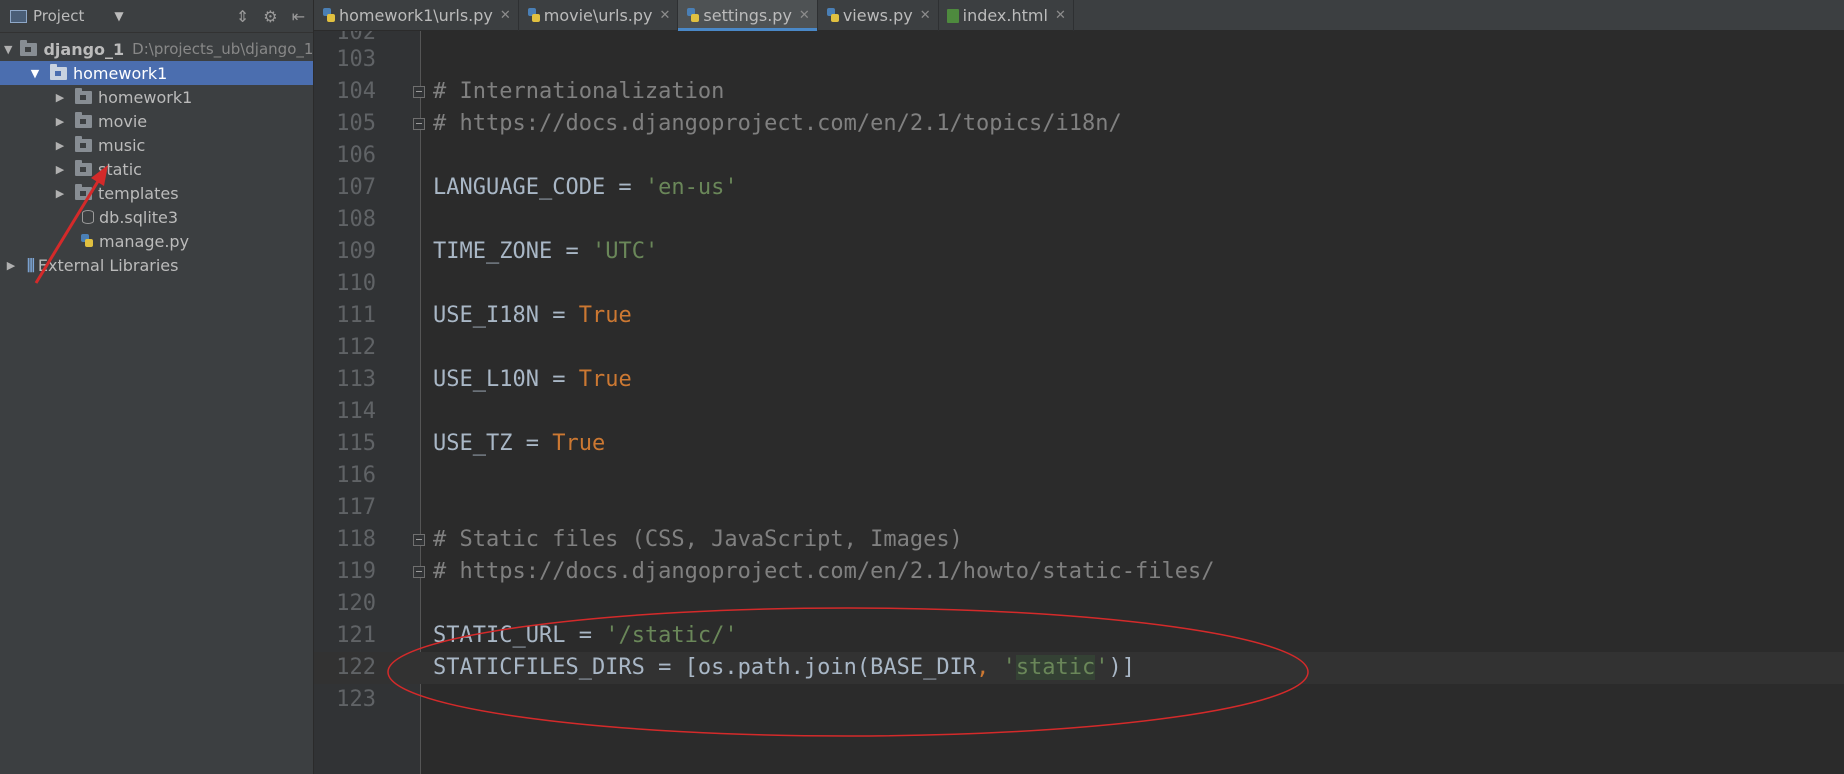 The width and height of the screenshot is (1844, 774). What do you see at coordinates (848, 672) in the screenshot?
I see `annotation-ellipse` at bounding box center [848, 672].